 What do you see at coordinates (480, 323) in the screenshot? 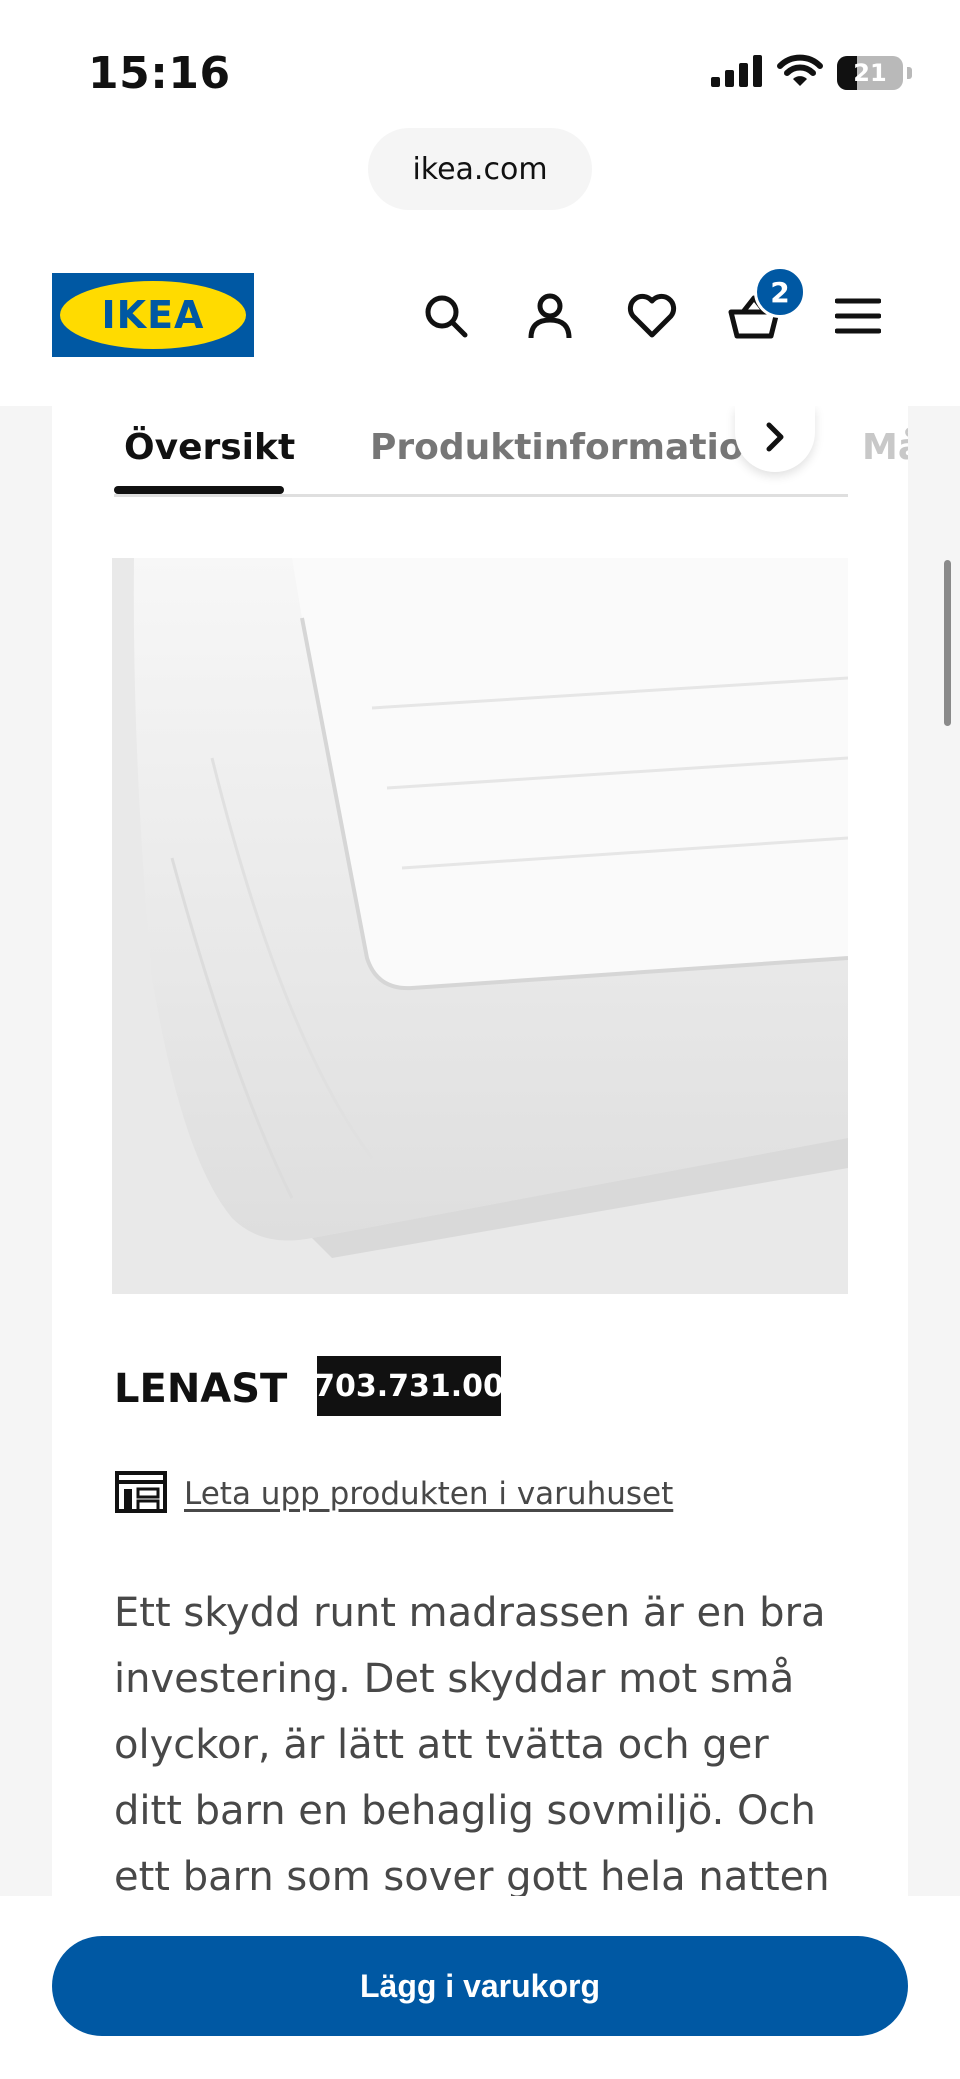
I see `site-header: IKEA 2` at bounding box center [480, 323].